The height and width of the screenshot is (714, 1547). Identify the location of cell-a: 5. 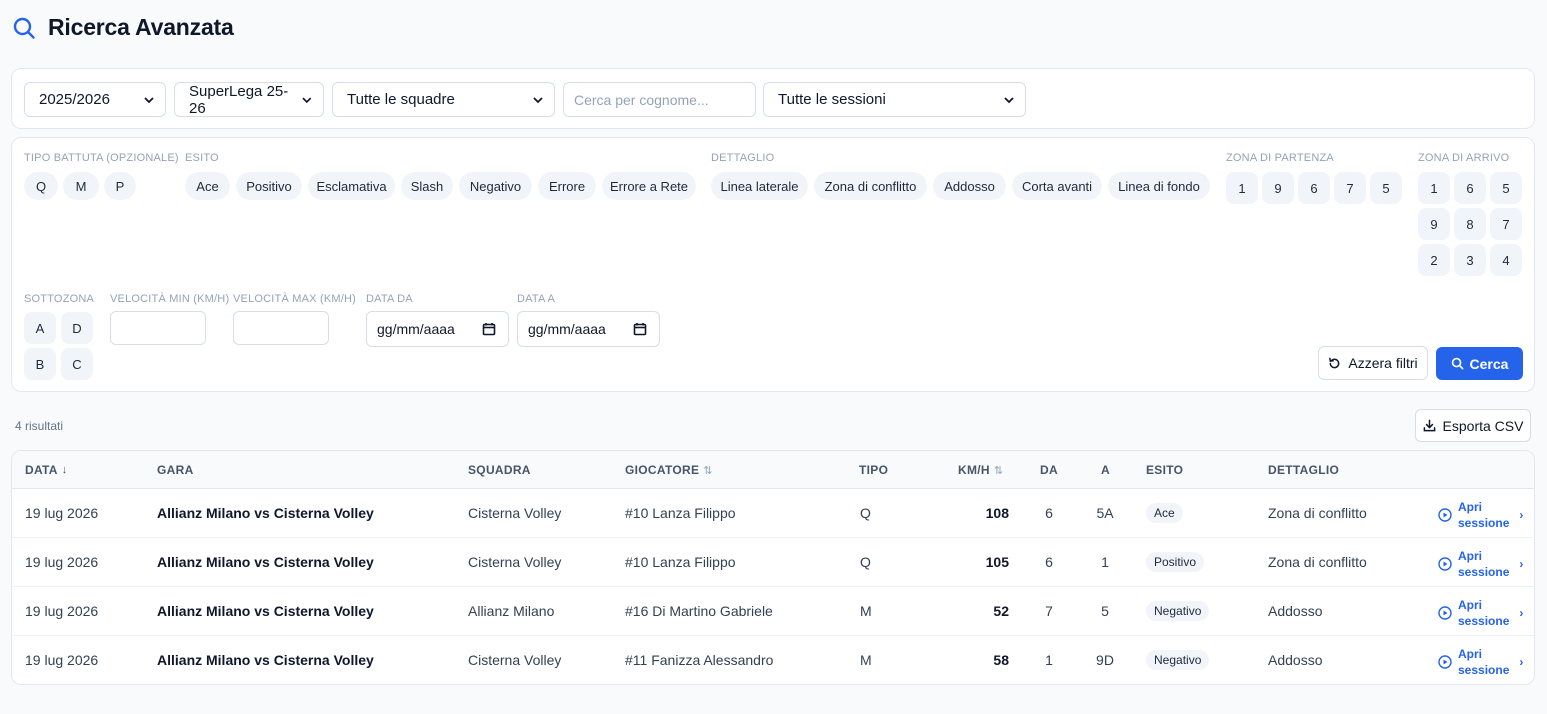
(1105, 611).